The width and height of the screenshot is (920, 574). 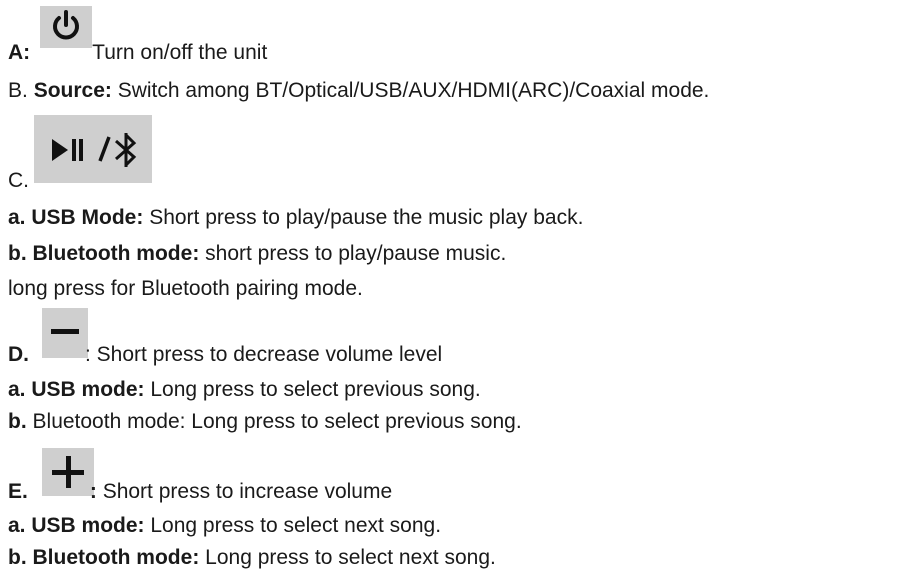 What do you see at coordinates (18, 354) in the screenshot?
I see `section-d-prefix: D.` at bounding box center [18, 354].